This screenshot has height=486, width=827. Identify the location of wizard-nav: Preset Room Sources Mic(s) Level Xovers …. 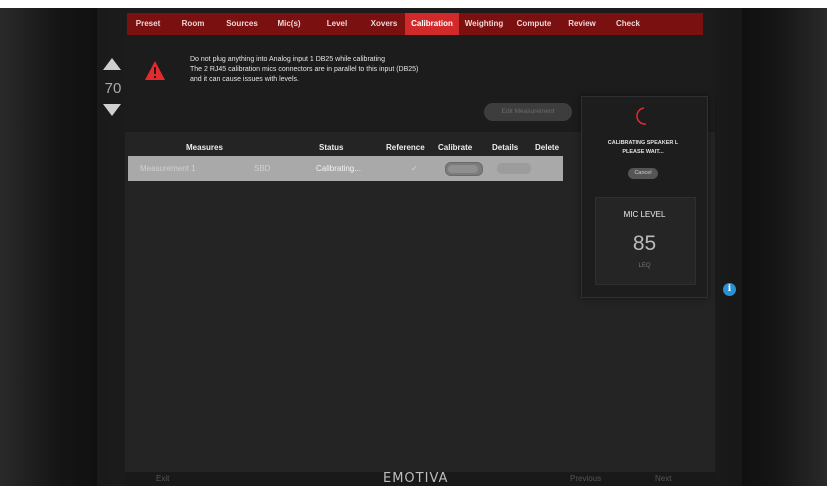
(415, 24).